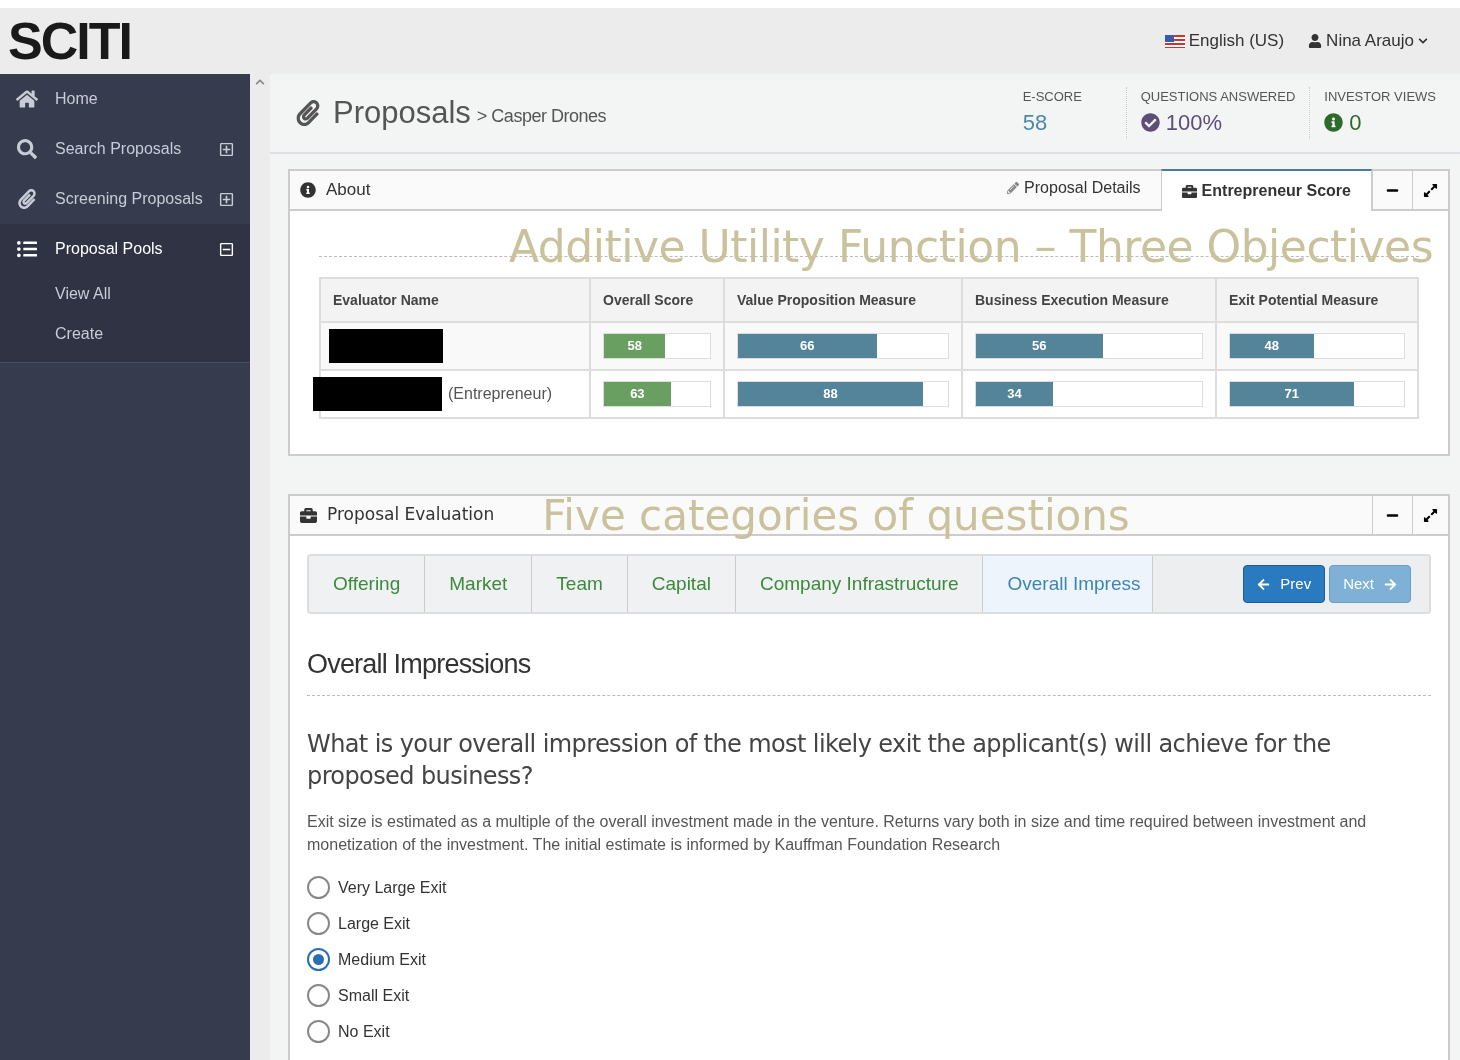  Describe the element at coordinates (634, 346) in the screenshot. I see `score-value: 58` at that location.